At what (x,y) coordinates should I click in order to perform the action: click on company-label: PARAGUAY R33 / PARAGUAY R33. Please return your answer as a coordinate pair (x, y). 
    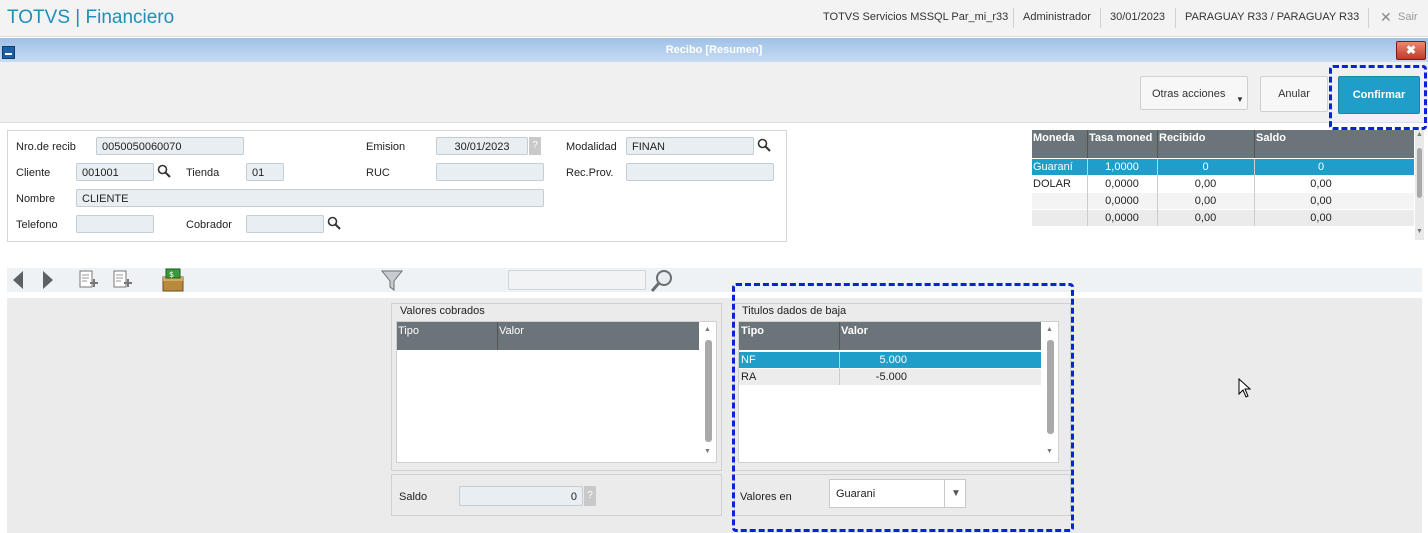
    Looking at the image, I should click on (1272, 17).